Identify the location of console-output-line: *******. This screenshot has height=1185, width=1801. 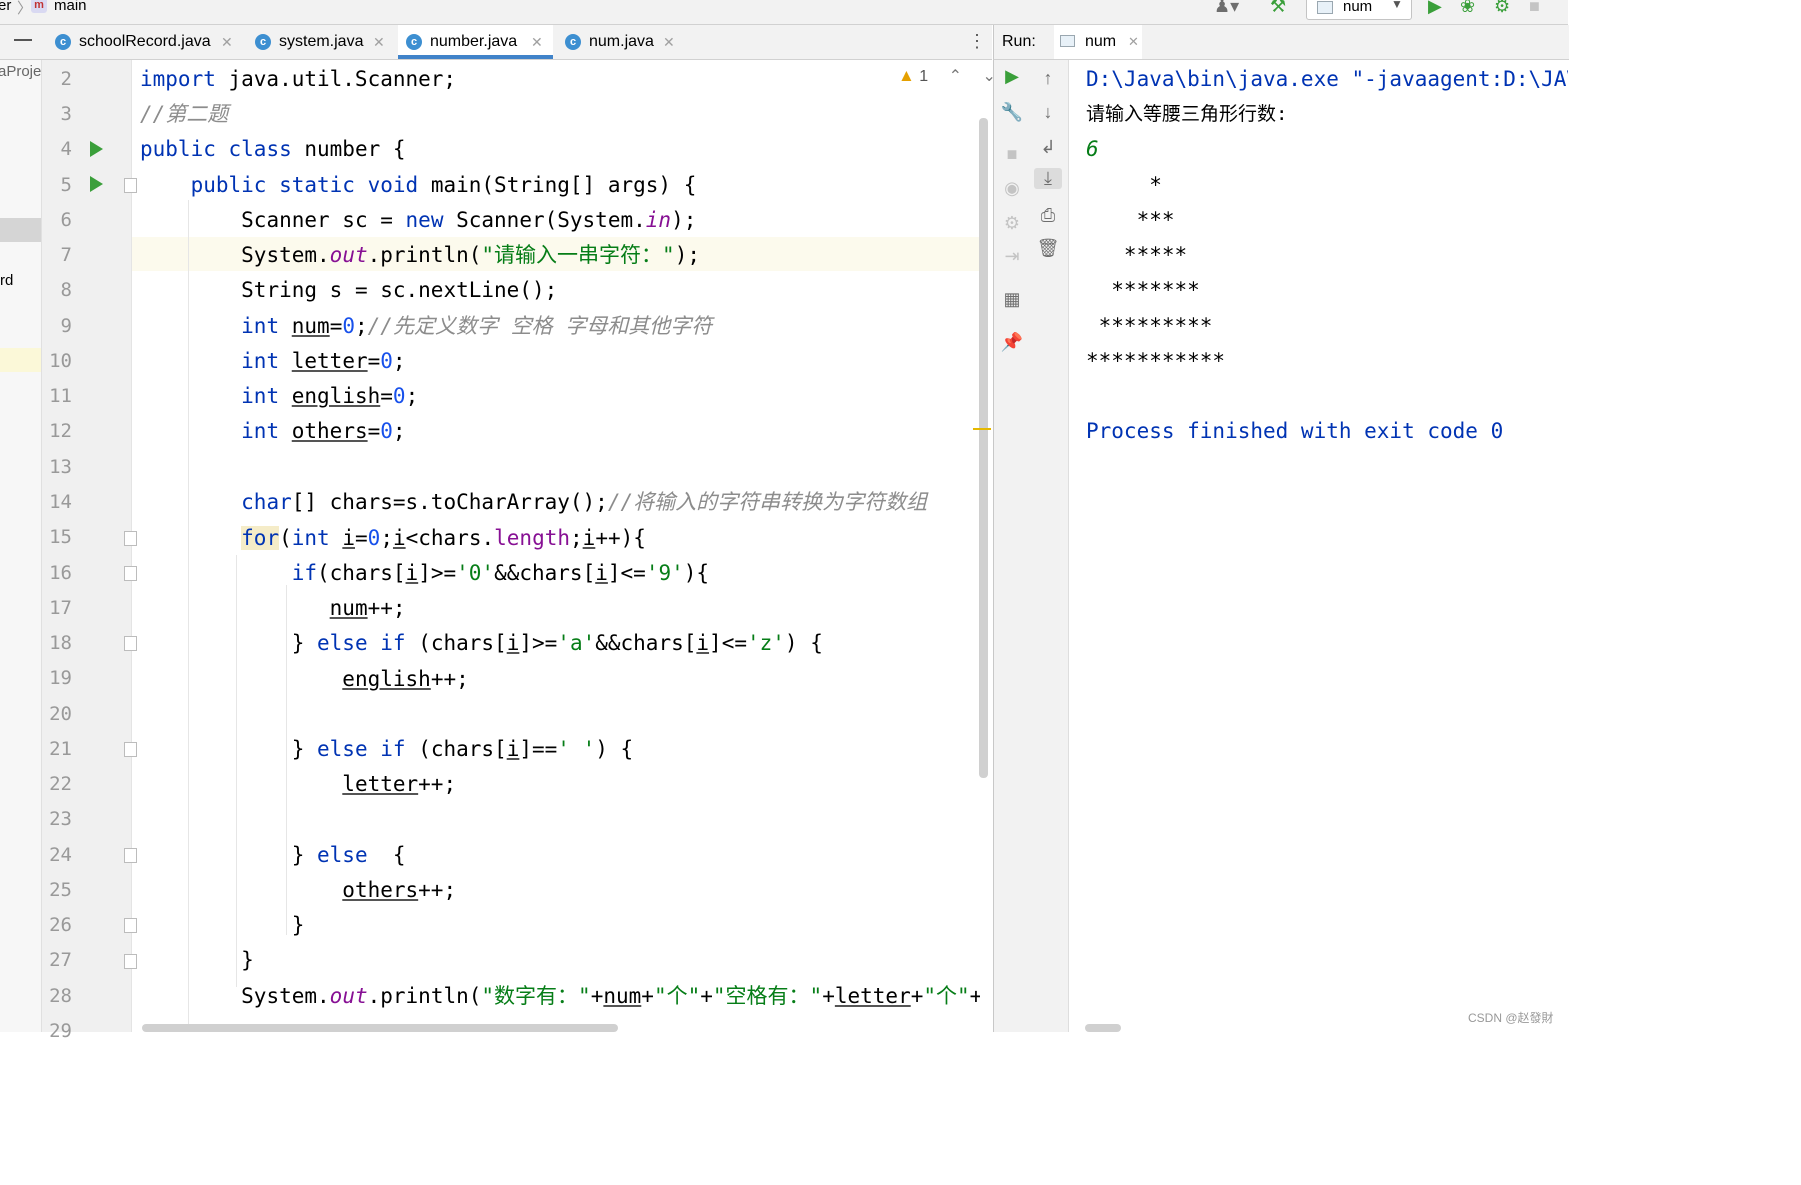
(1143, 290).